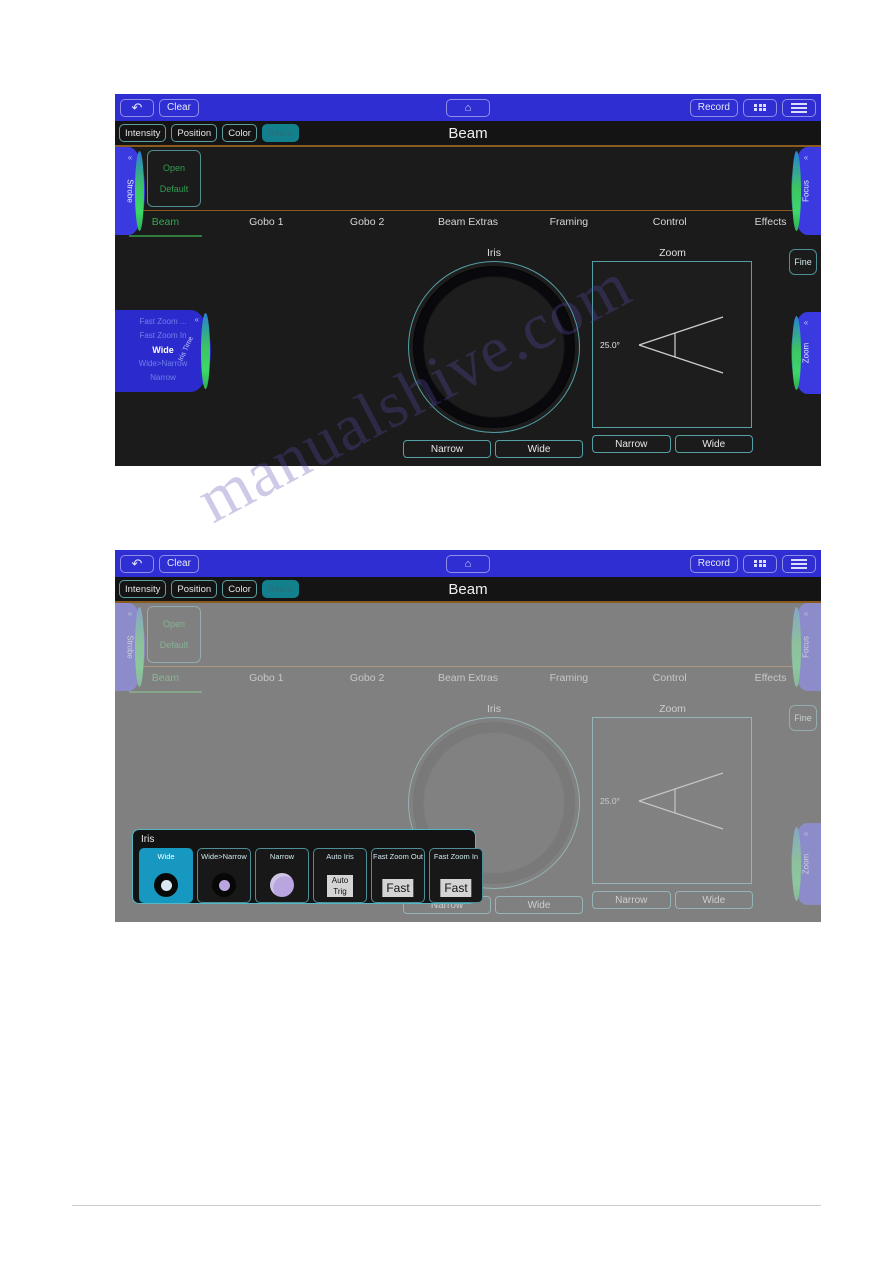  What do you see at coordinates (672, 709) in the screenshot?
I see `zoom-title: Zoom` at bounding box center [672, 709].